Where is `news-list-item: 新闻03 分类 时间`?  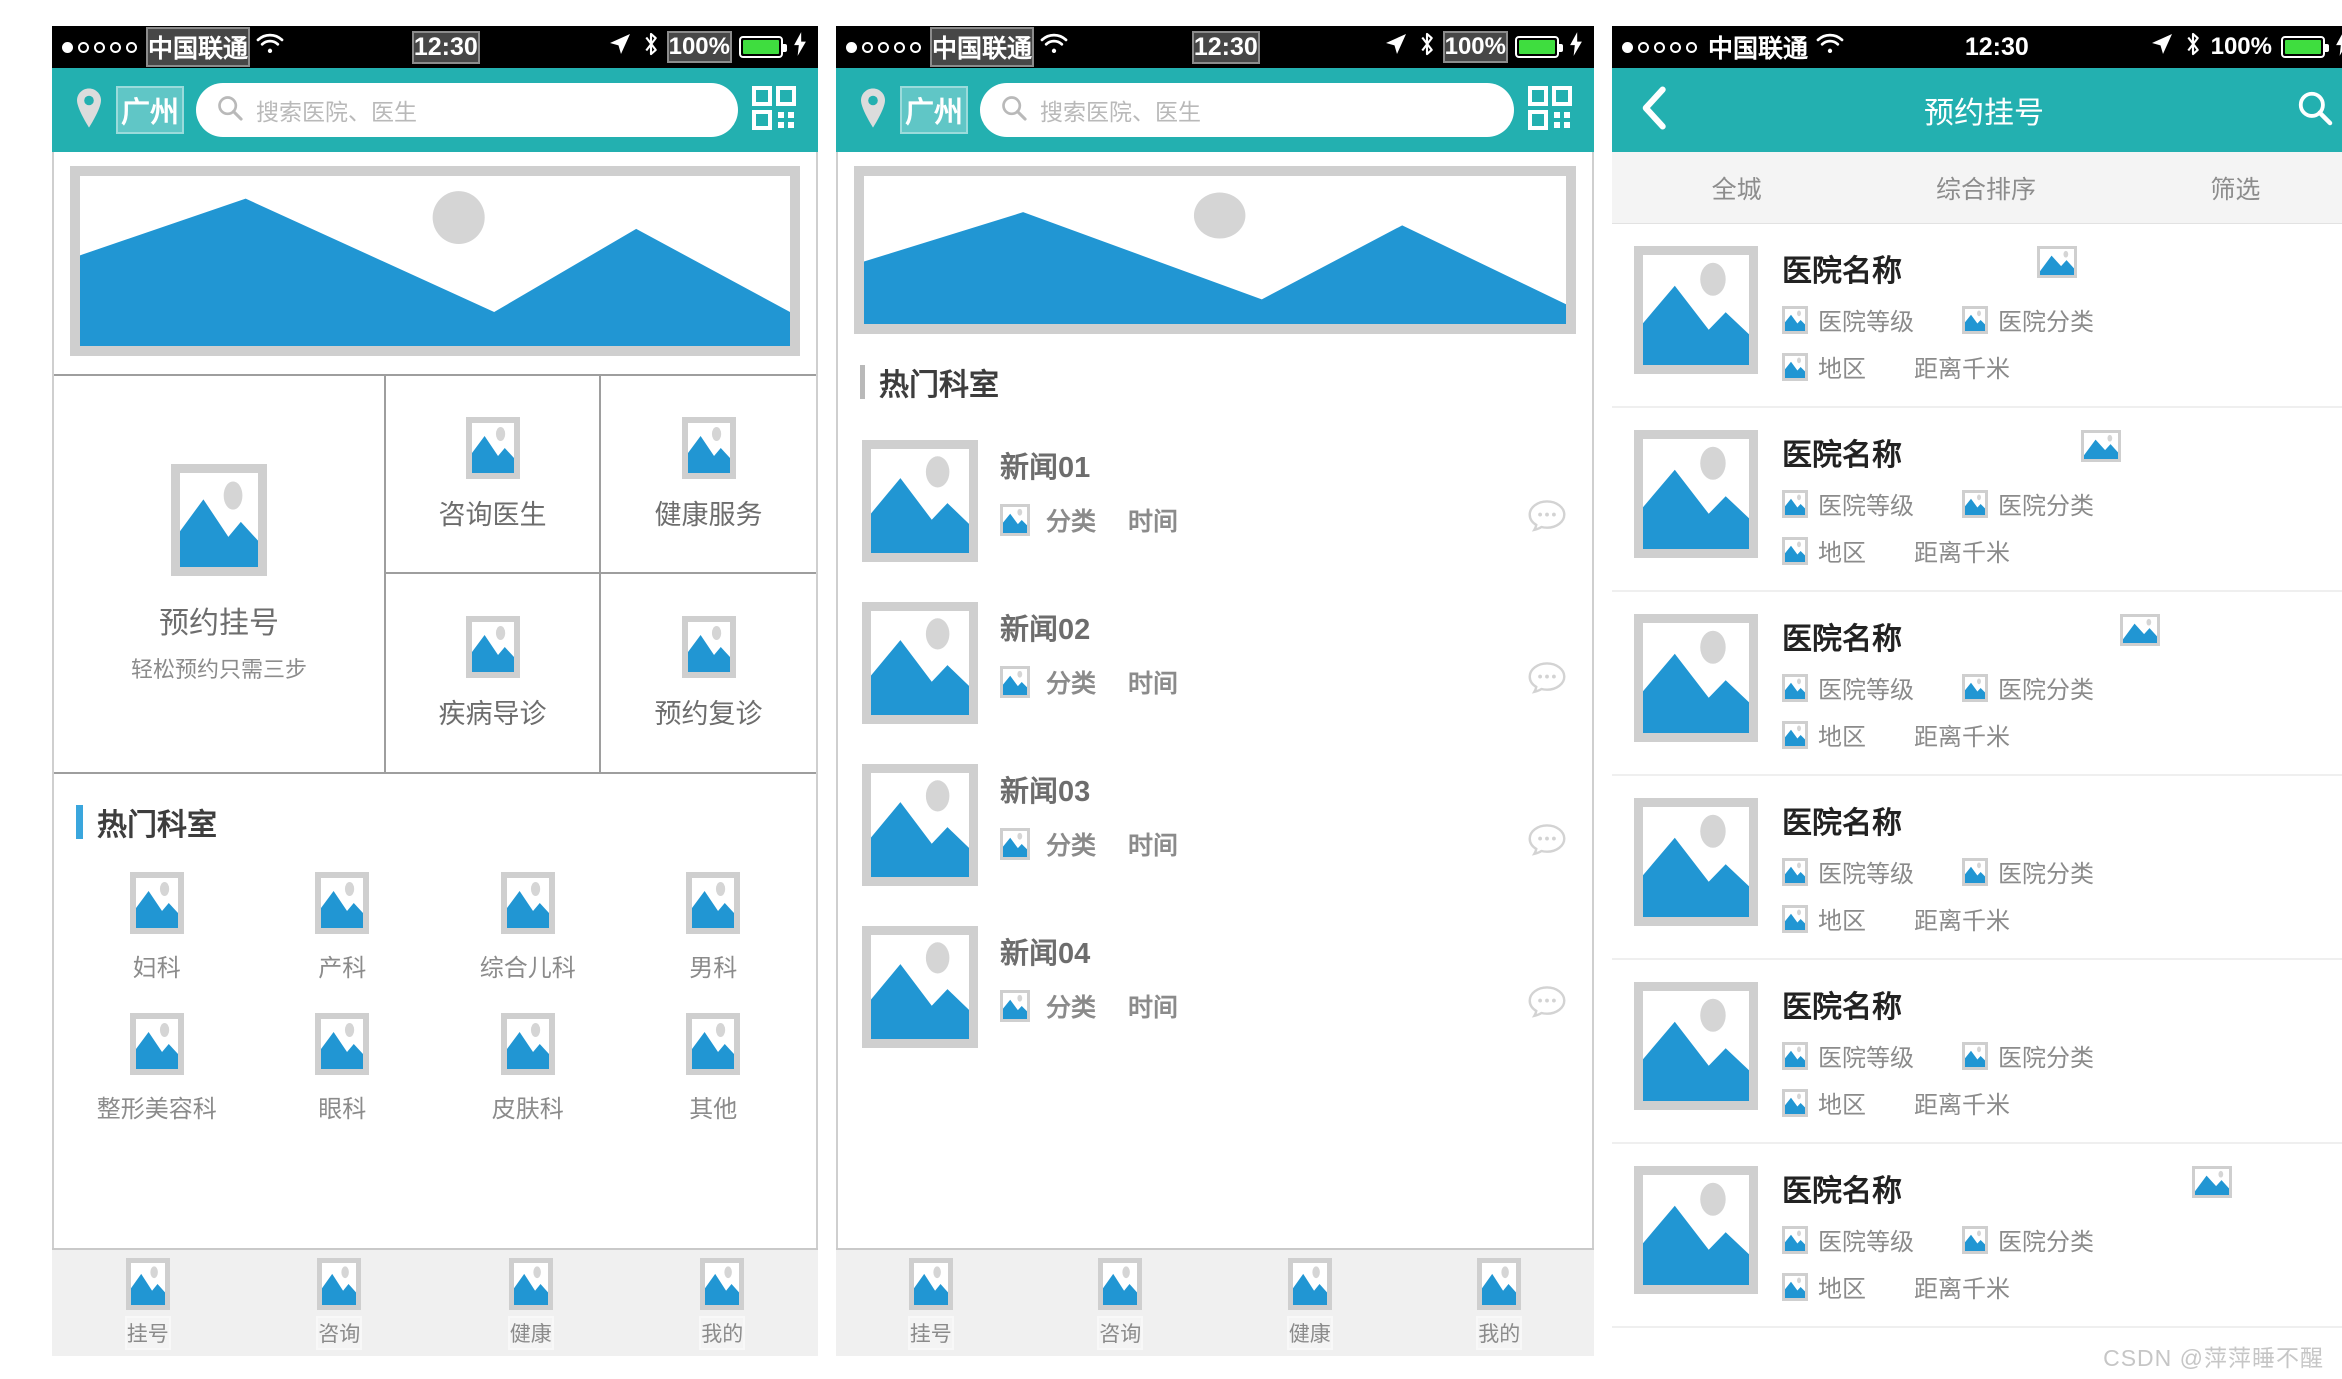
news-list-item: 新闻03 分类 时间 is located at coordinates (1215, 825).